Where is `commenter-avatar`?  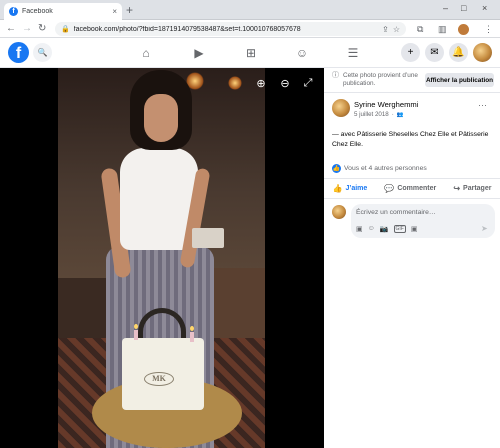 commenter-avatar is located at coordinates (339, 212).